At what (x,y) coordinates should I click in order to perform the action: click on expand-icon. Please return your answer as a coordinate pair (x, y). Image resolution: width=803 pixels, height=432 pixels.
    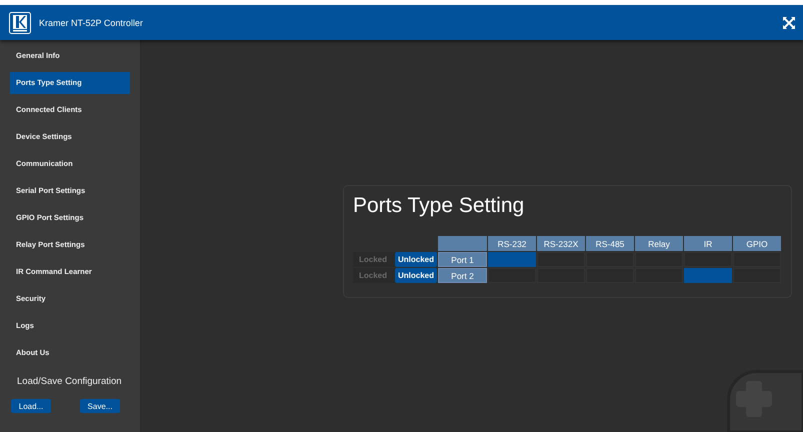
    Looking at the image, I should click on (789, 22).